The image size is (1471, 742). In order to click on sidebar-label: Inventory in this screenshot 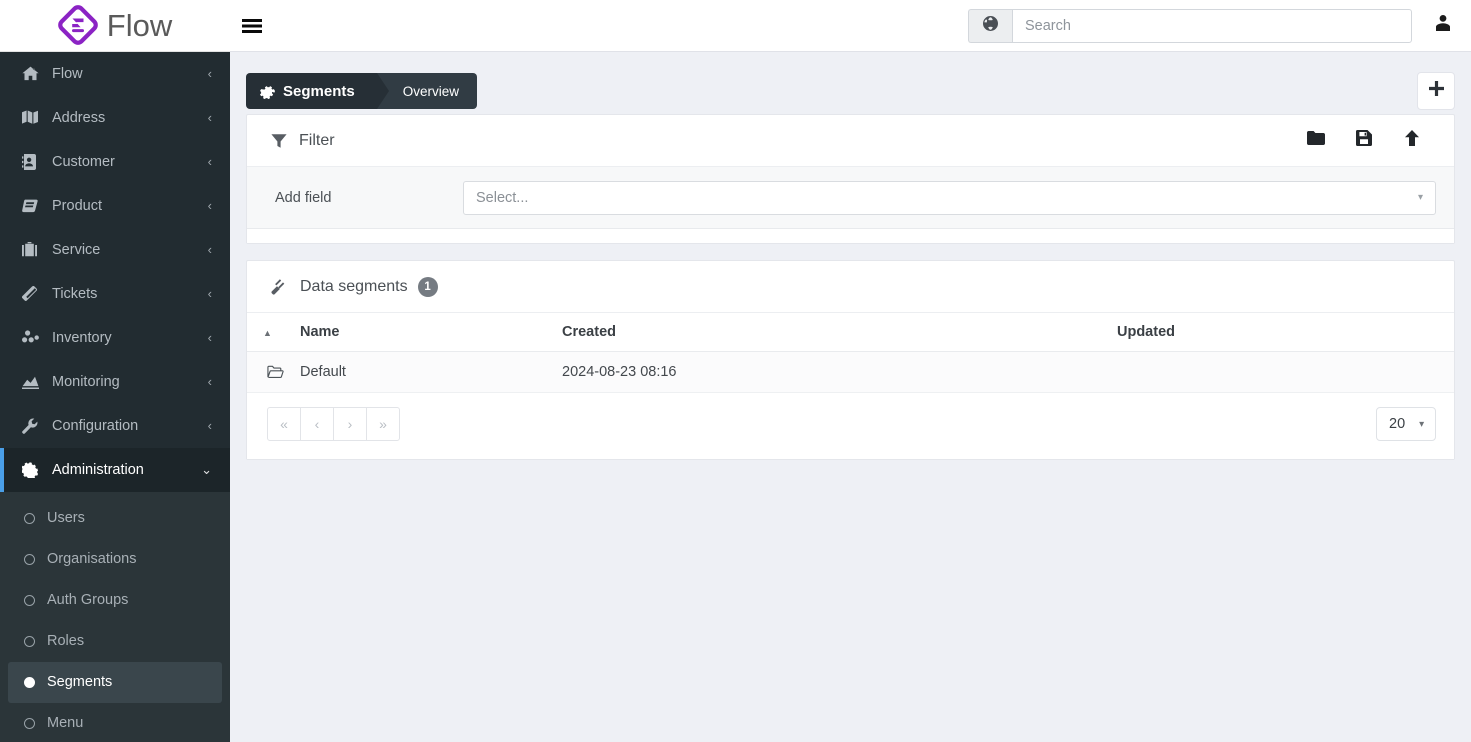, I will do `click(82, 337)`.